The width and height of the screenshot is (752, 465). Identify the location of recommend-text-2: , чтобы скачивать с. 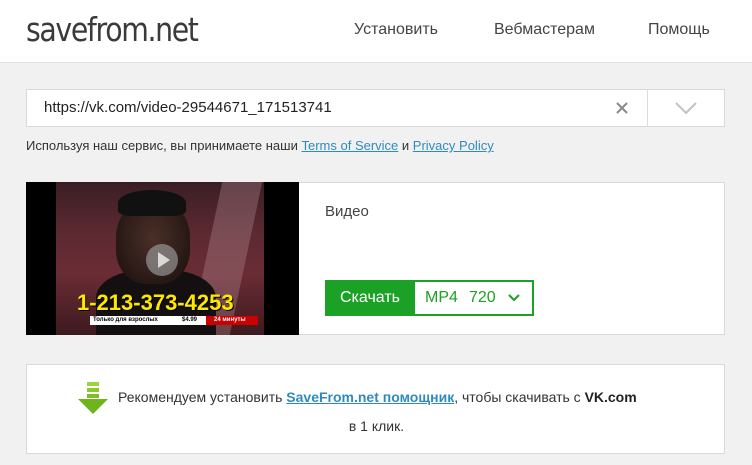
(519, 397).